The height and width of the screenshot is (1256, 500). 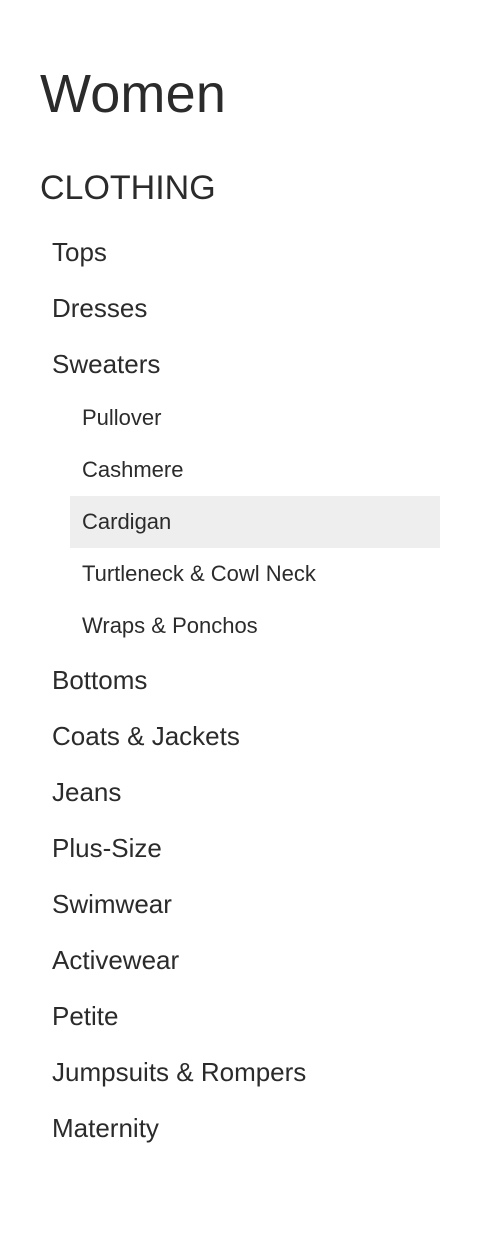 I want to click on category-link-jumpsuits-rompers: Jumpsuits & Rompers, so click(x=240, y=1072).